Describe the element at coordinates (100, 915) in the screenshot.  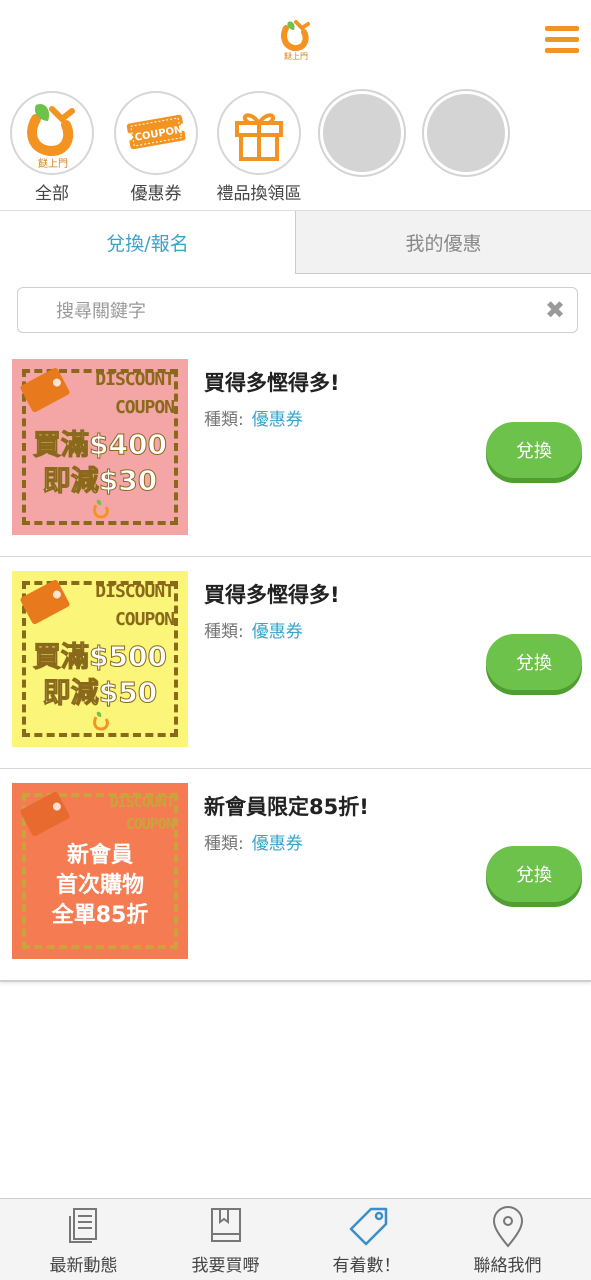
I see `image-text: 全單85折` at that location.